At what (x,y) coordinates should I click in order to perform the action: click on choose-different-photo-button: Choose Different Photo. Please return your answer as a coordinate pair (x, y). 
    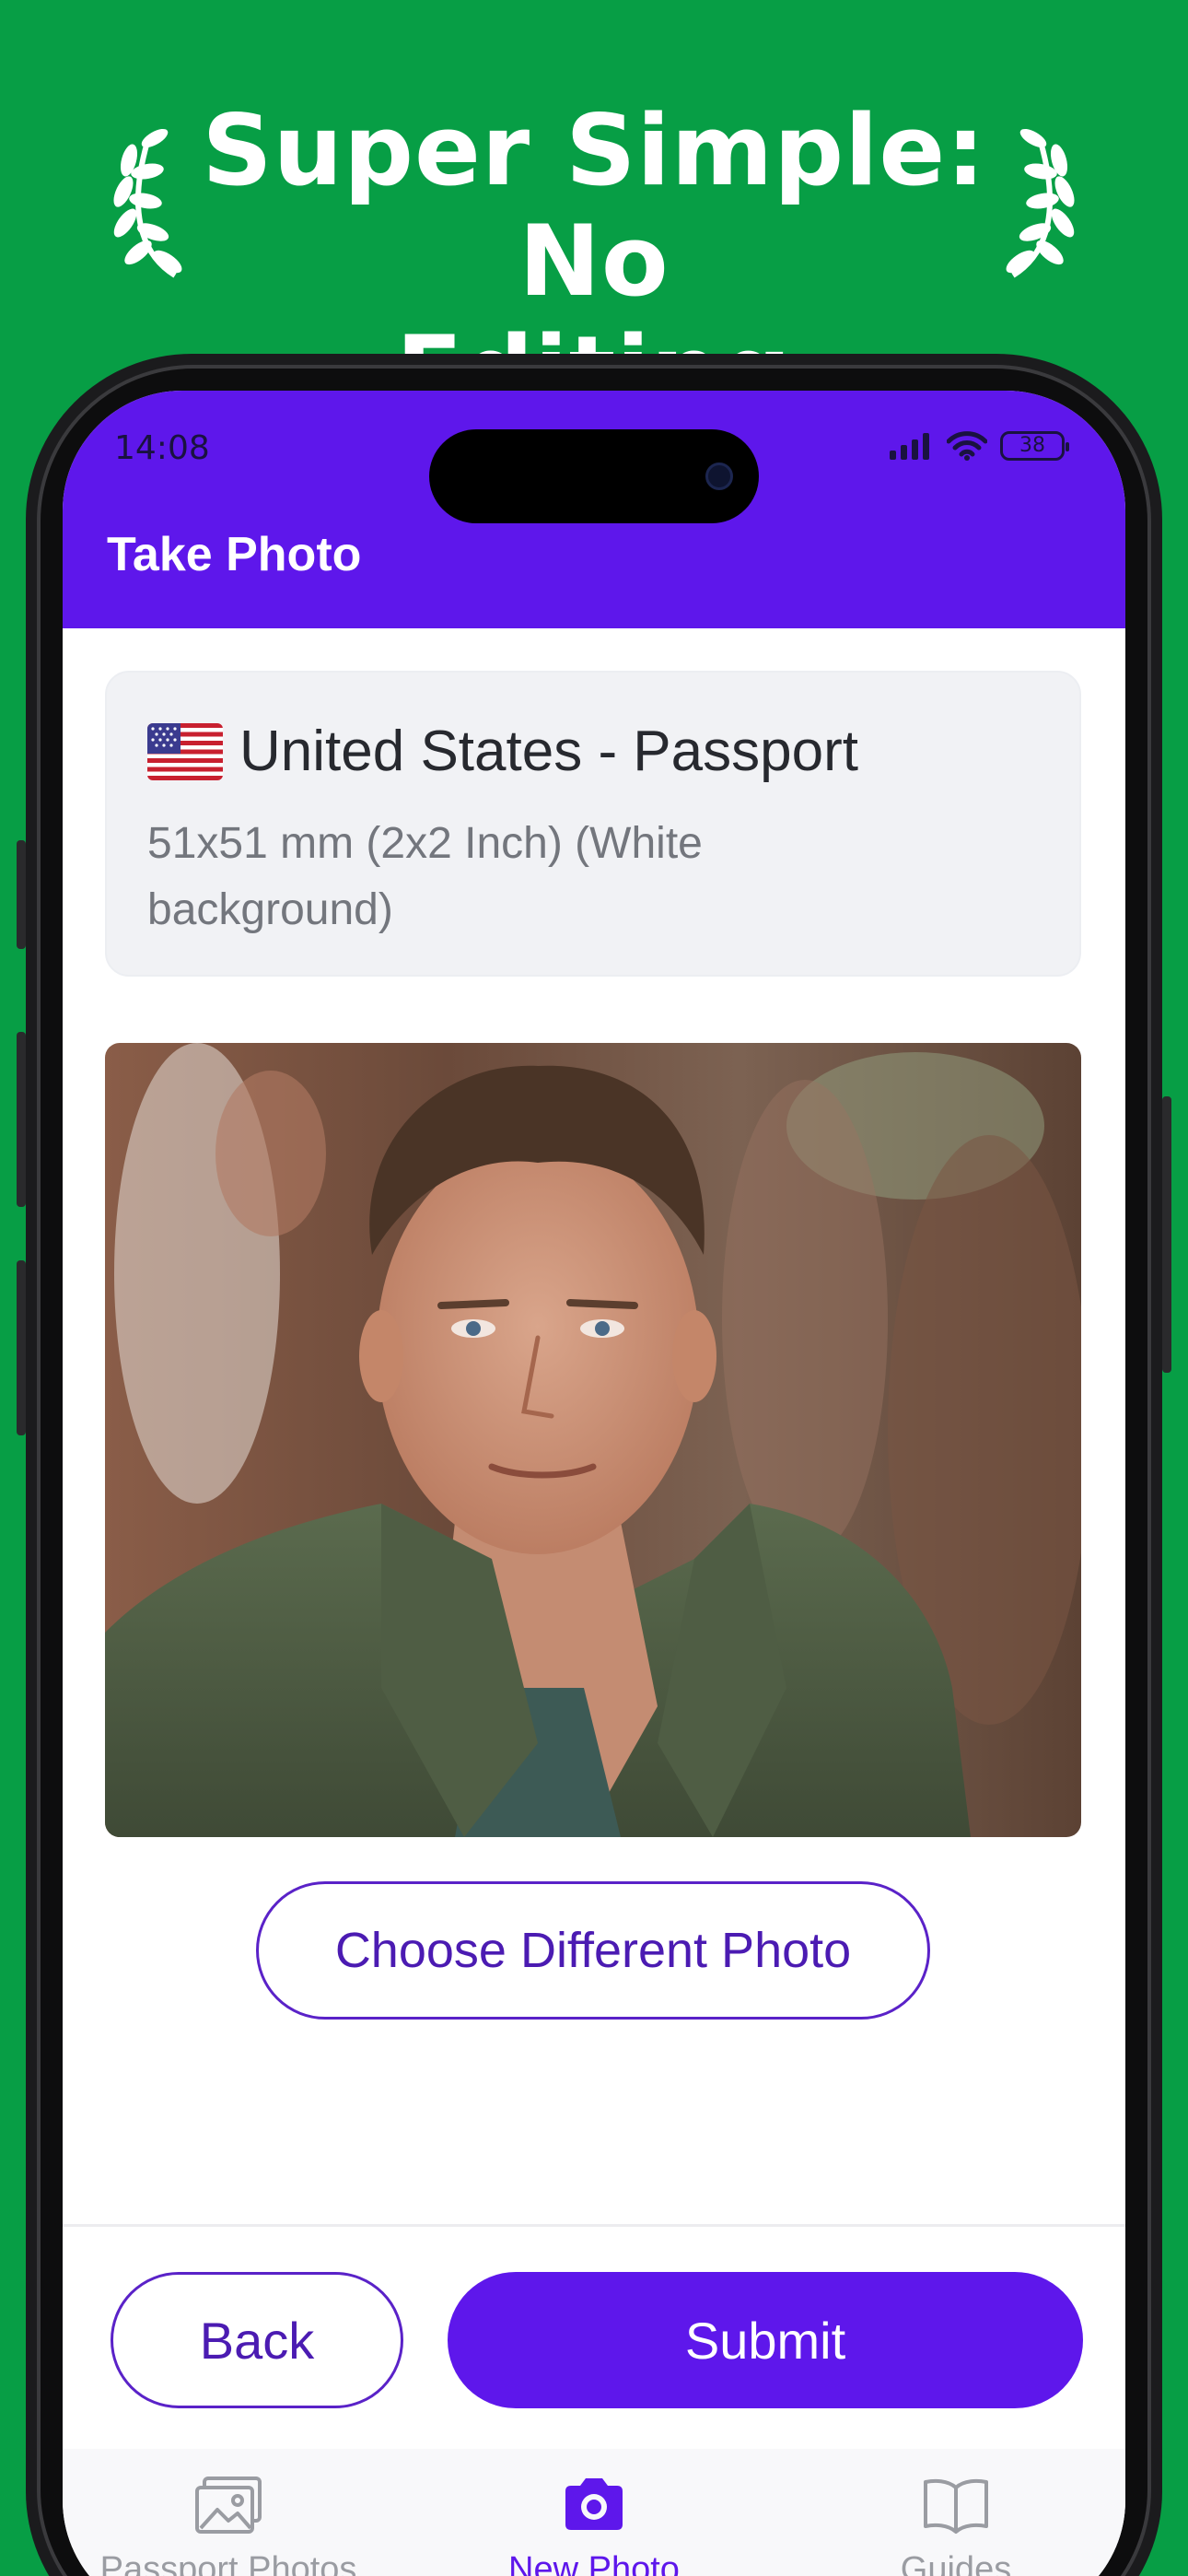
    Looking at the image, I should click on (593, 1950).